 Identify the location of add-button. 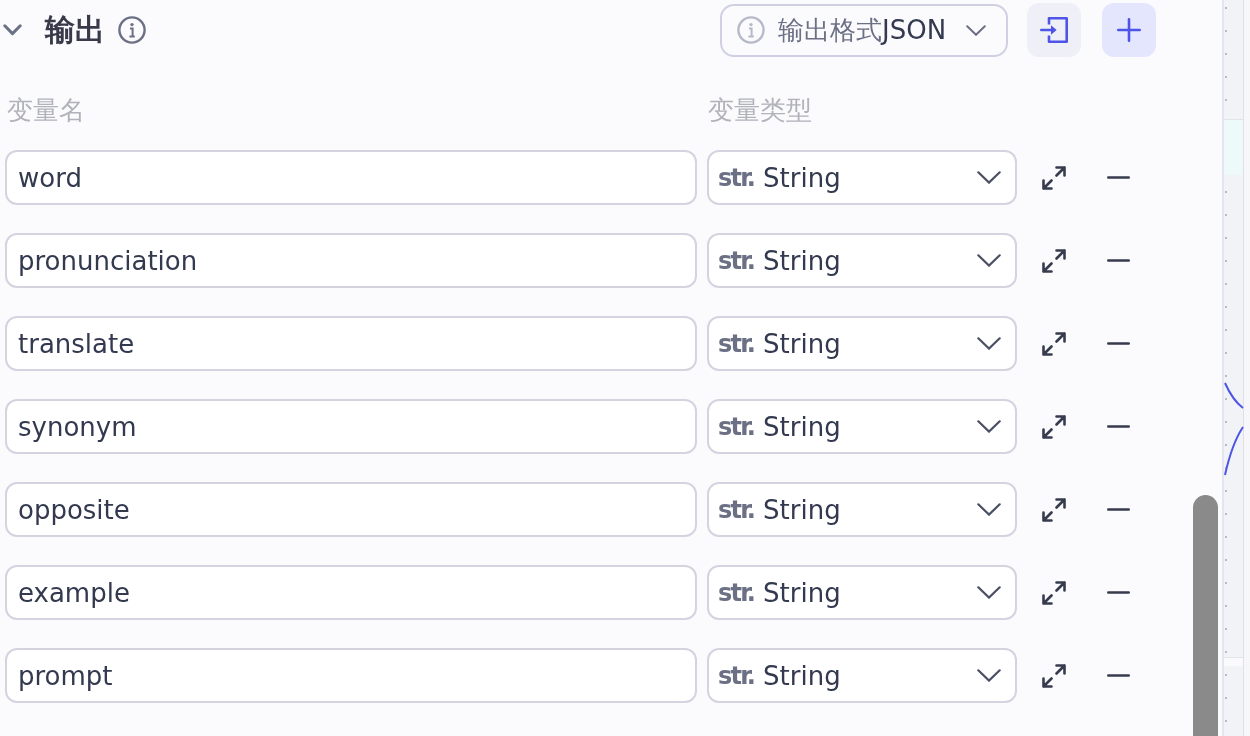
(1129, 30).